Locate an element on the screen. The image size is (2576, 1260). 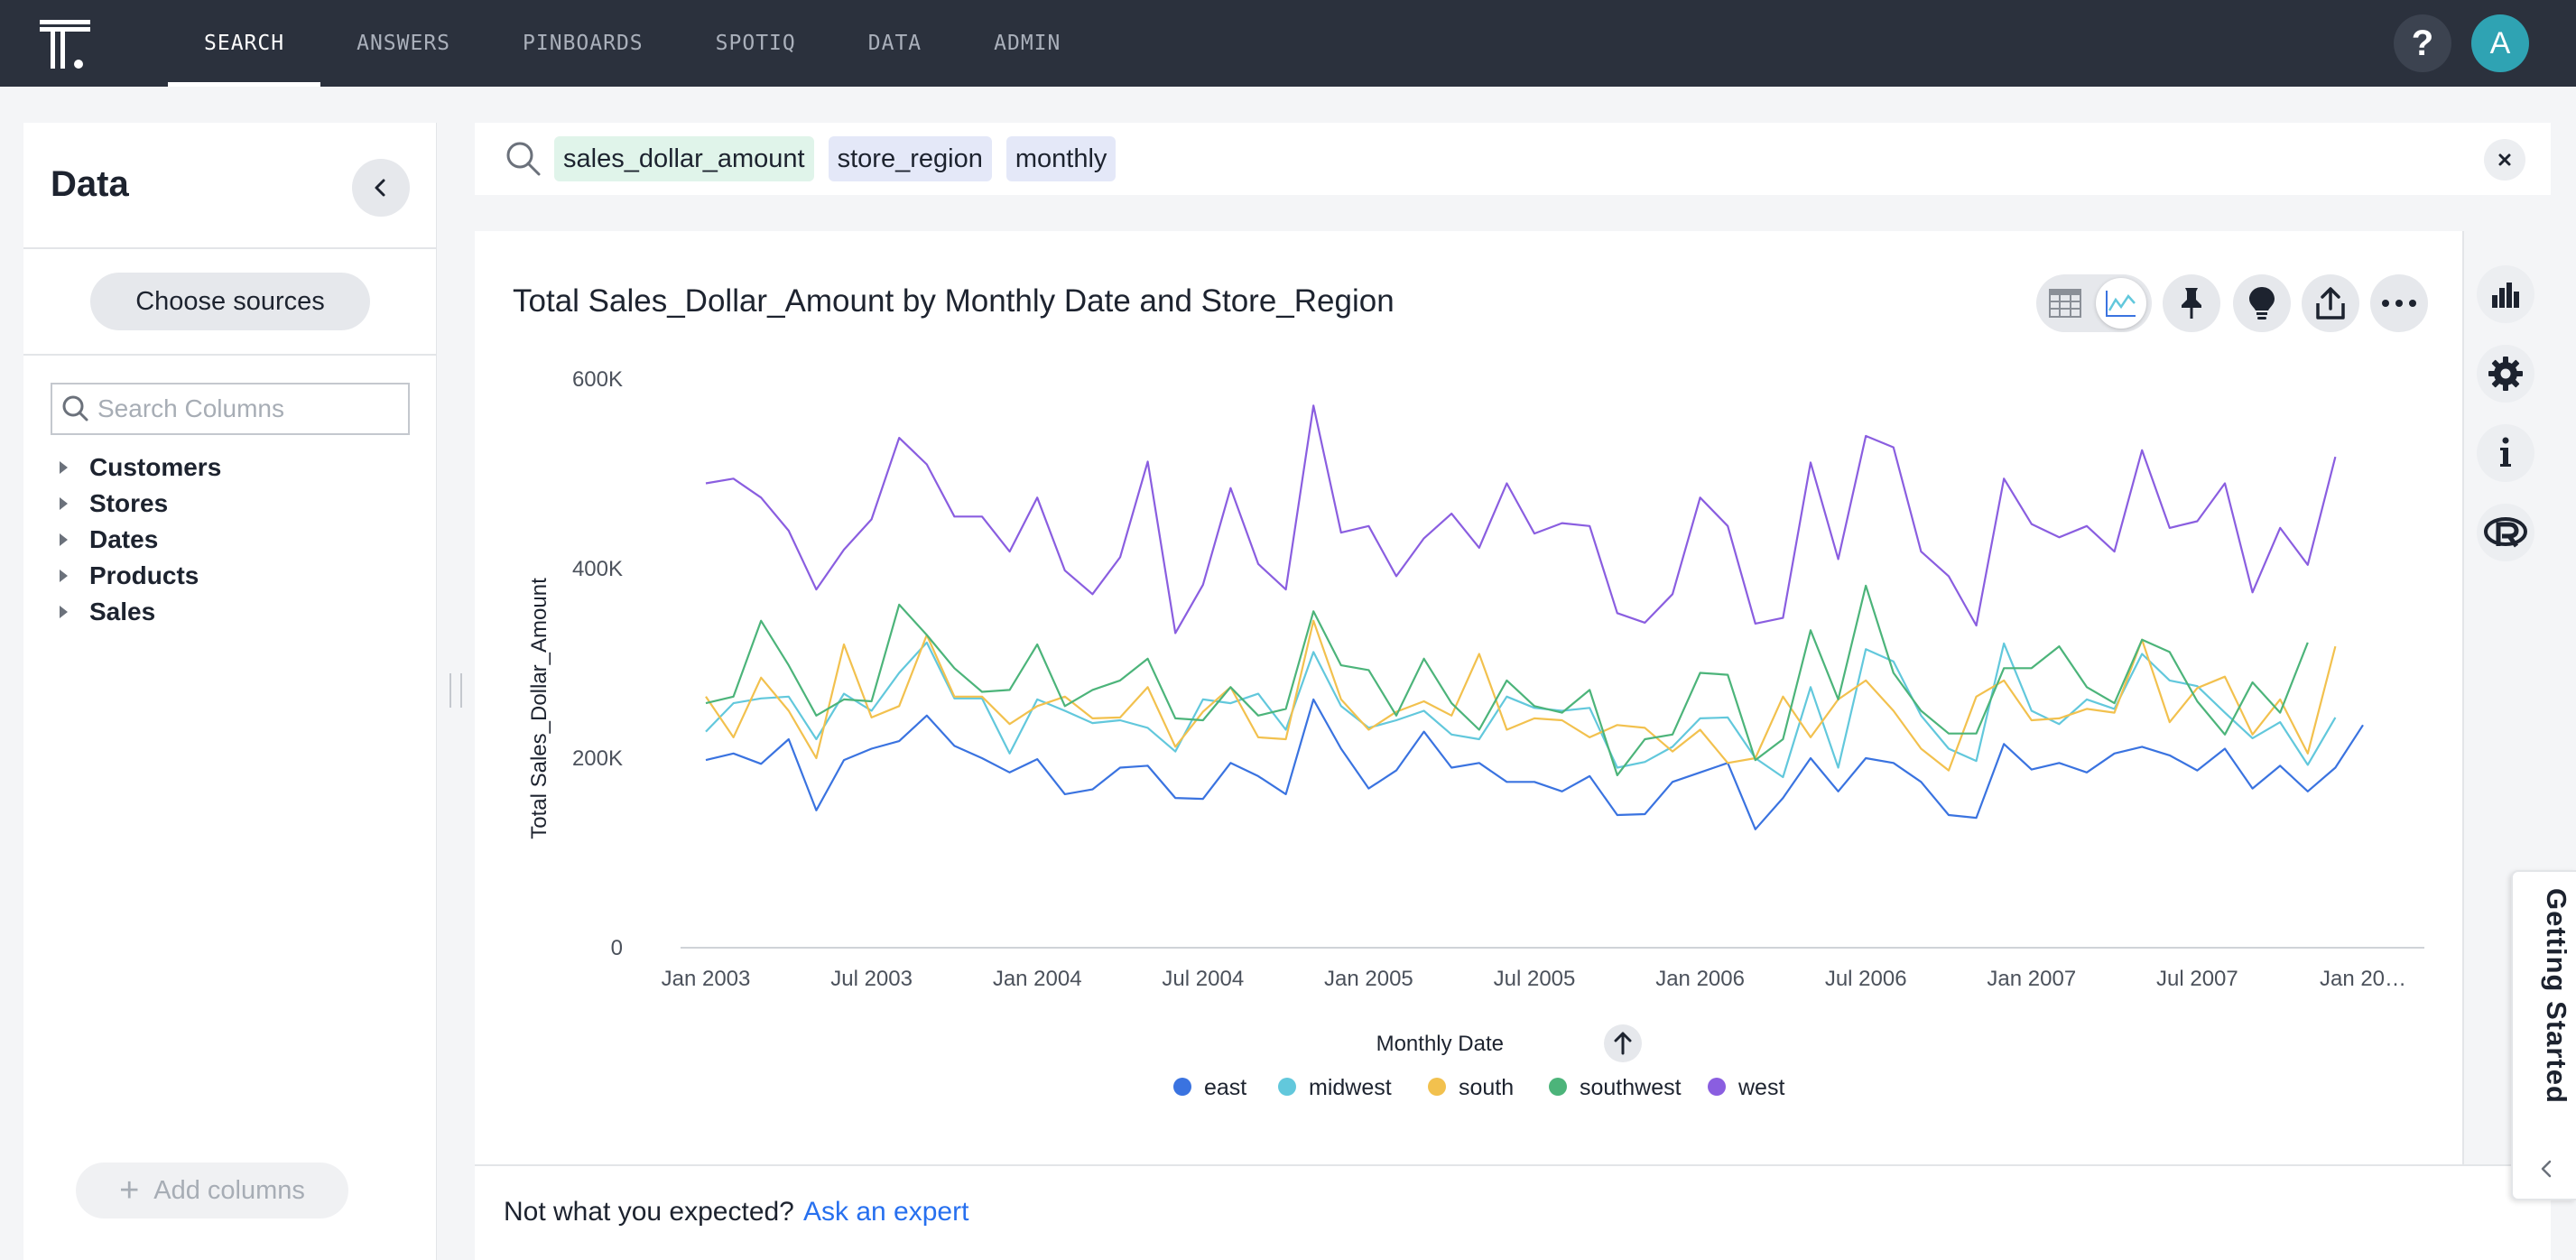
legend-label-southwest: southwest is located at coordinates (1631, 1087).